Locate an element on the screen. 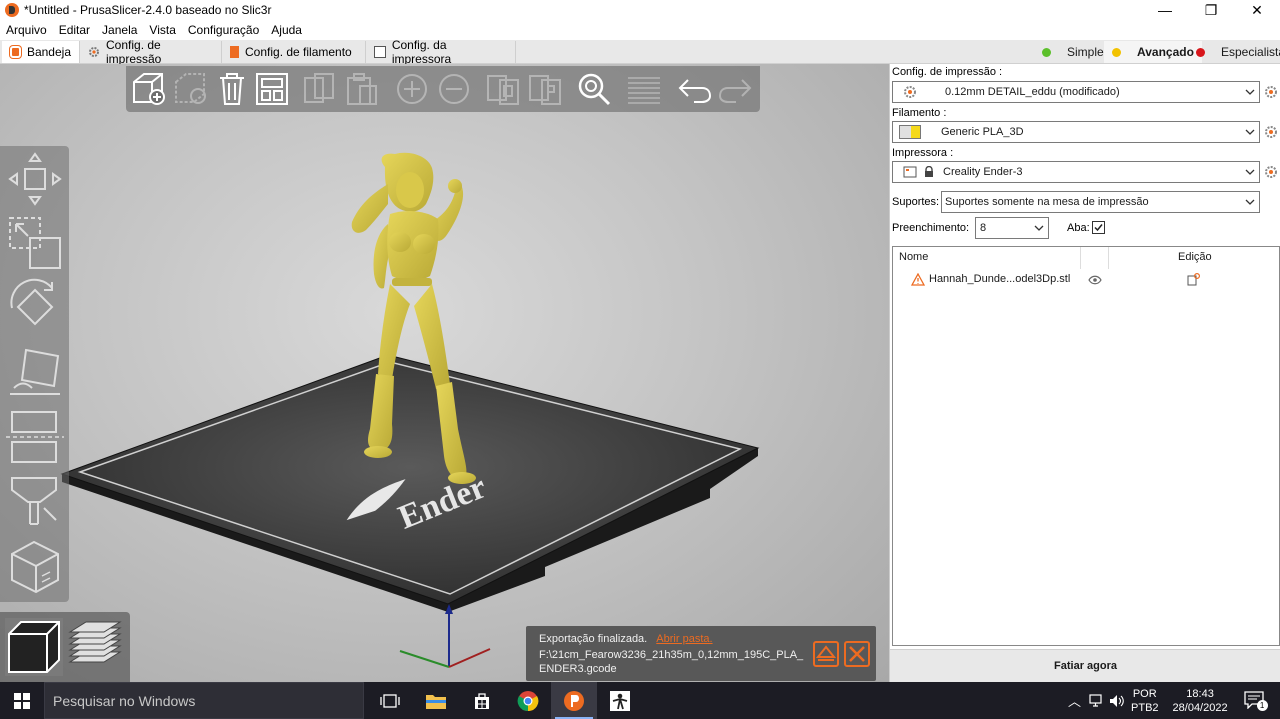 The image size is (1280, 719). delete-icon is located at coordinates (190, 89).